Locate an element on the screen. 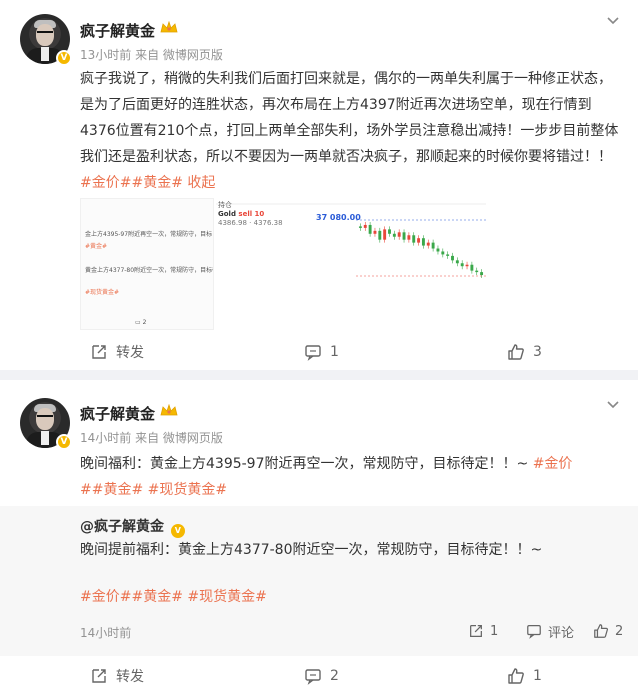  quoted-comment-button: 评论 is located at coordinates (550, 631).